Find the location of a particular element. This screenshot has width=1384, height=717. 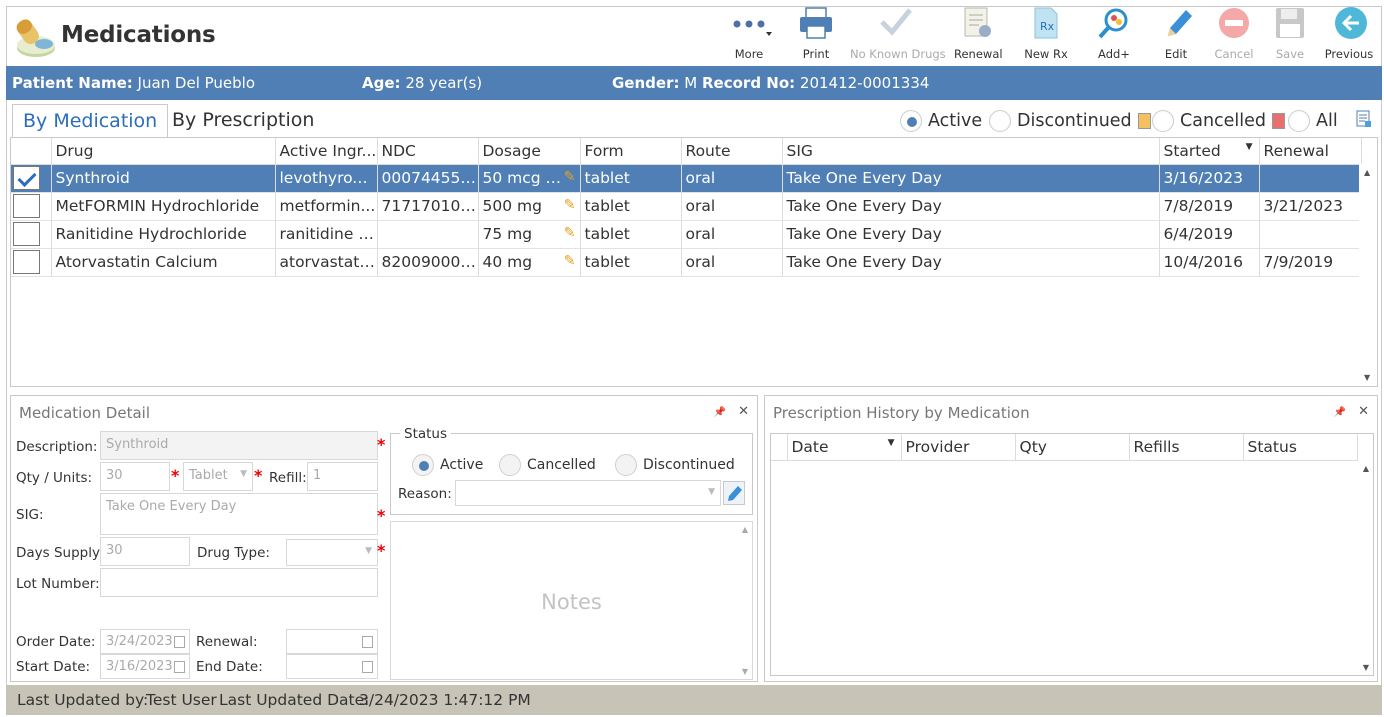

sort-desc-icon: ▼ is located at coordinates (891, 442).